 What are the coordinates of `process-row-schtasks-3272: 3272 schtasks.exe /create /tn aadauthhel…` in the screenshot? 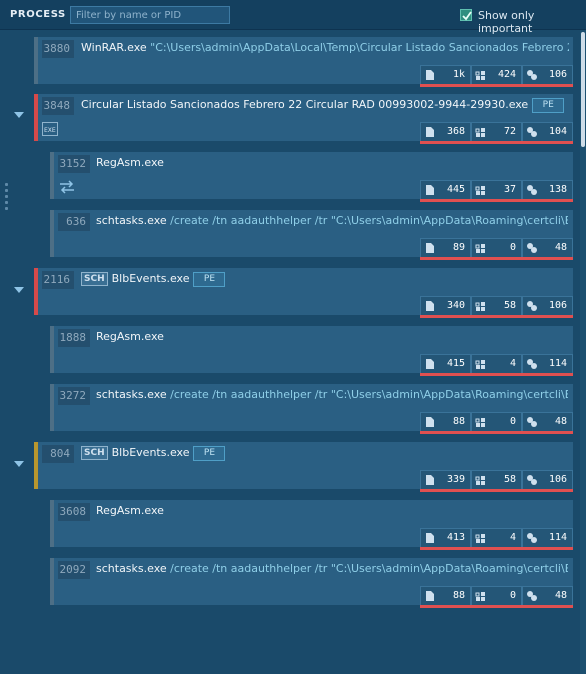 It's located at (311, 409).